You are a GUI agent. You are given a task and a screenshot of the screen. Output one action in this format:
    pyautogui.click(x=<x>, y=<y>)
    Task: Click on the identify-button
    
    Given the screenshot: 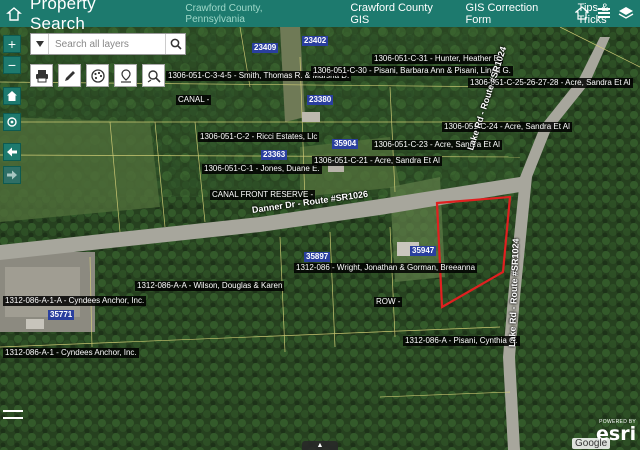 What is the action you would take?
    pyautogui.click(x=153, y=75)
    